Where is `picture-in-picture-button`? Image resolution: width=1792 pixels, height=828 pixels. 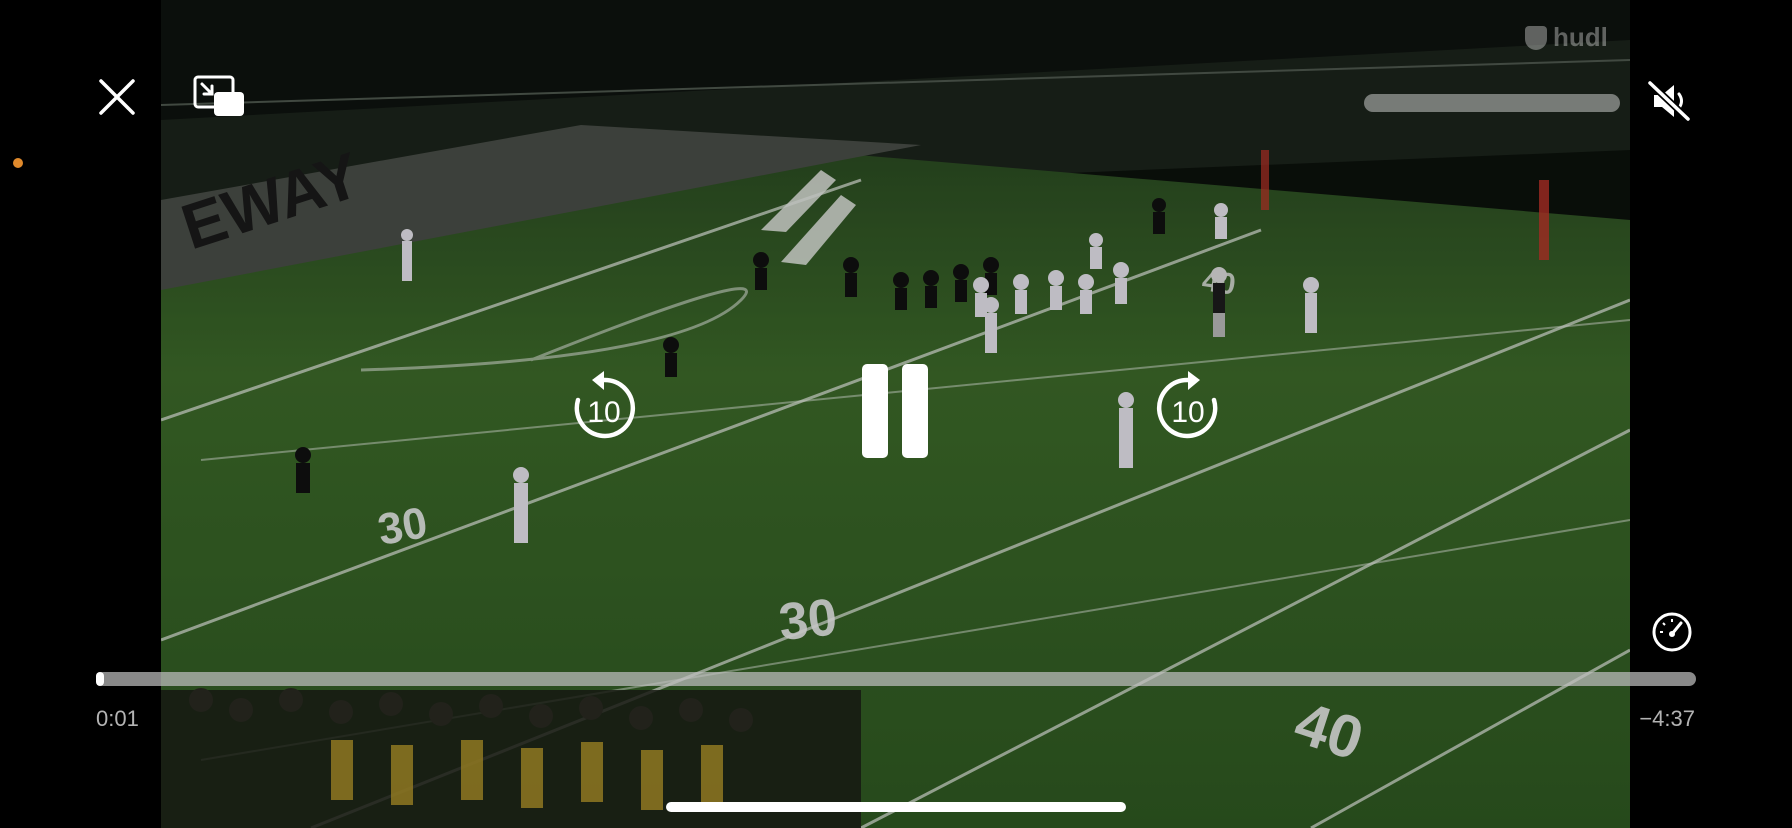 picture-in-picture-button is located at coordinates (220, 97).